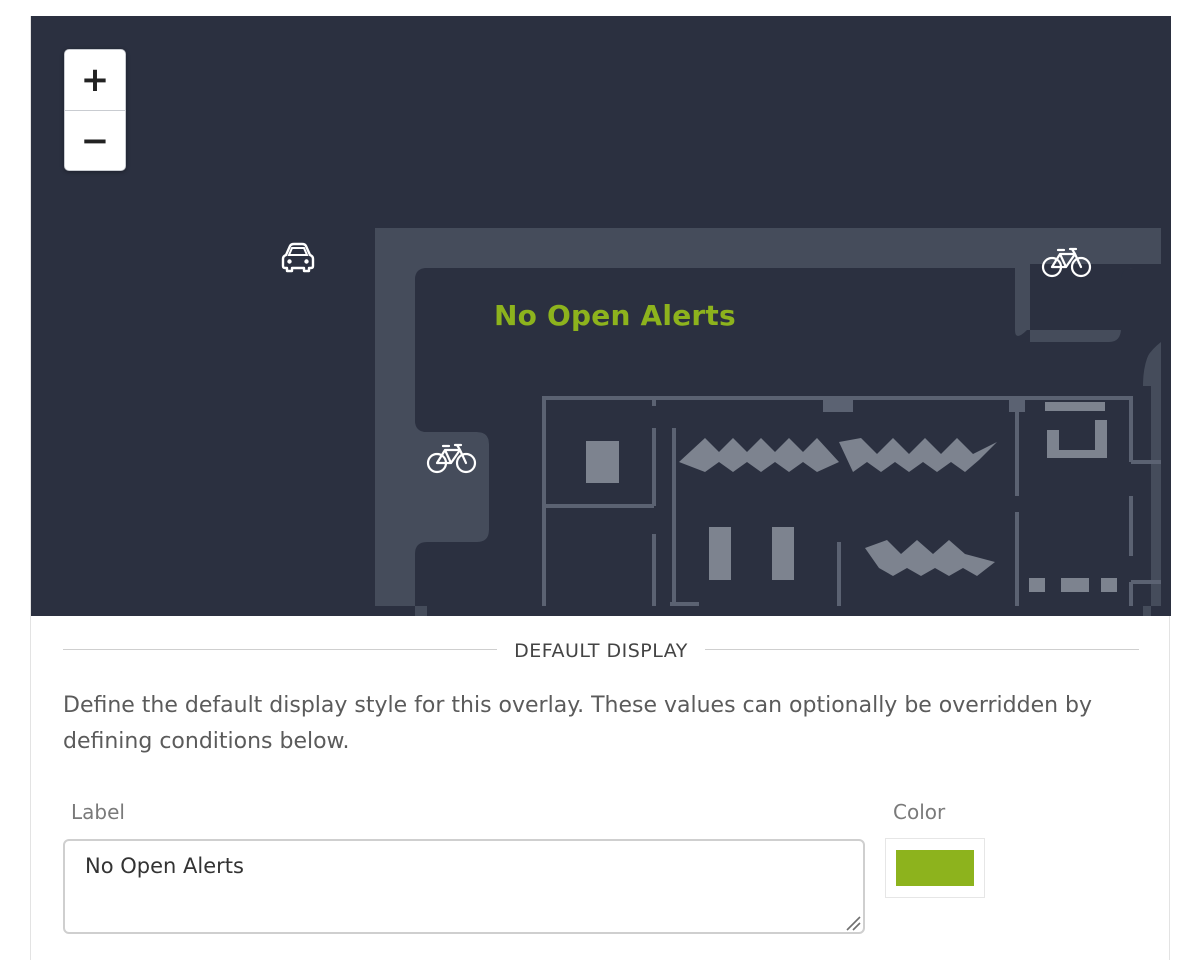 The height and width of the screenshot is (960, 1200). What do you see at coordinates (95, 80) in the screenshot?
I see `zoom-in-button: +` at bounding box center [95, 80].